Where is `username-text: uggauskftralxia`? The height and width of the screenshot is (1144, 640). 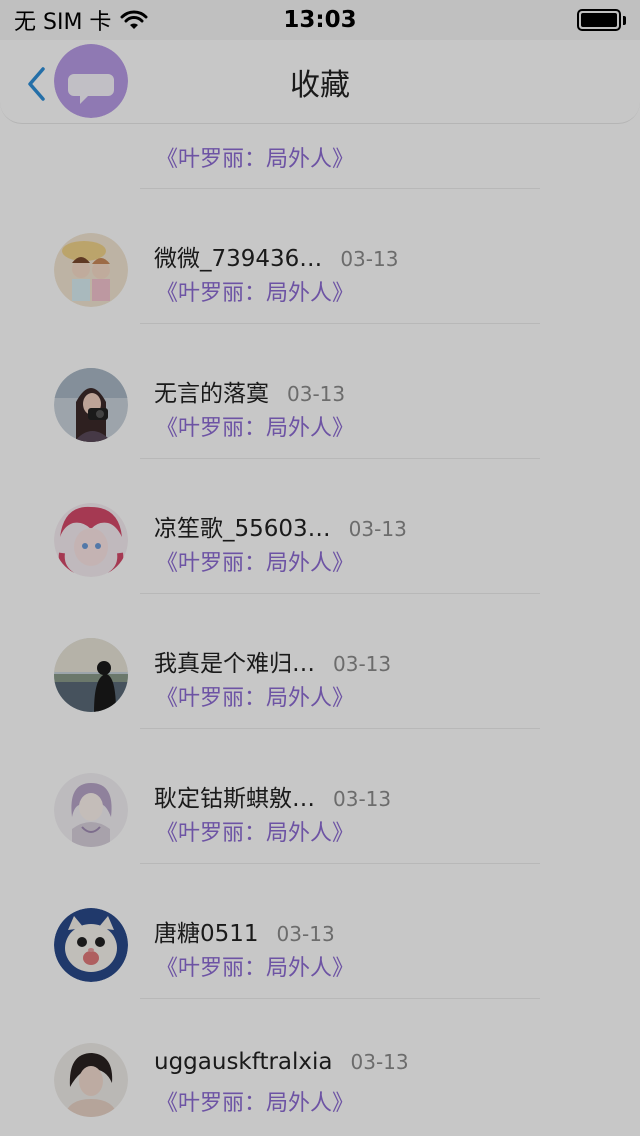 username-text: uggauskftralxia is located at coordinates (243, 1062).